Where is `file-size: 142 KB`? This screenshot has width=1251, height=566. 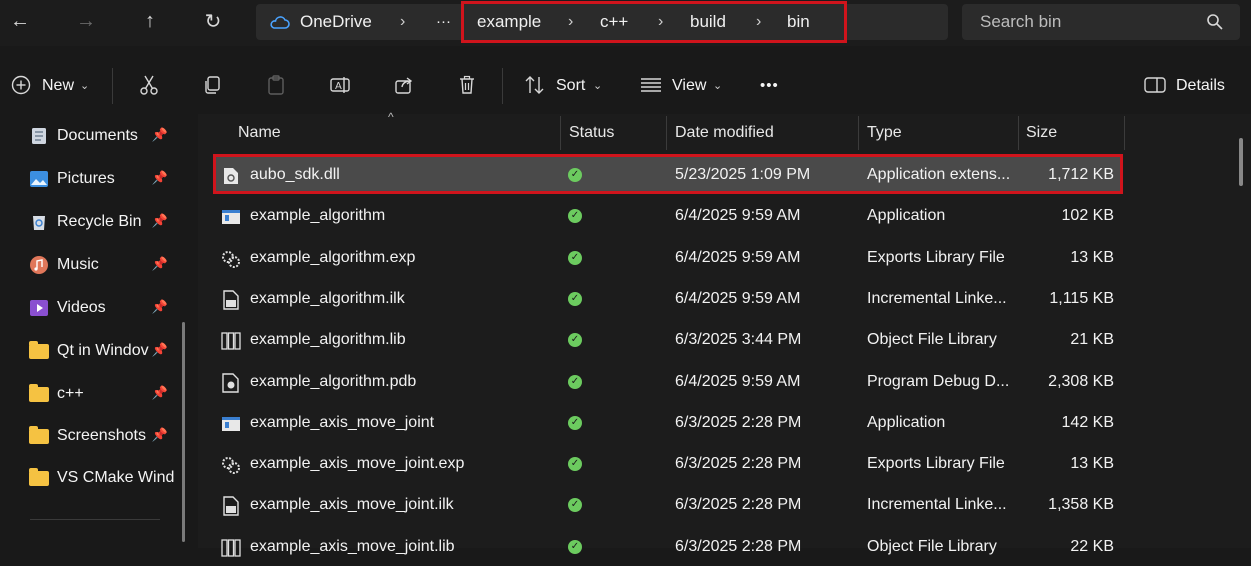
file-size: 142 KB is located at coordinates (1087, 422).